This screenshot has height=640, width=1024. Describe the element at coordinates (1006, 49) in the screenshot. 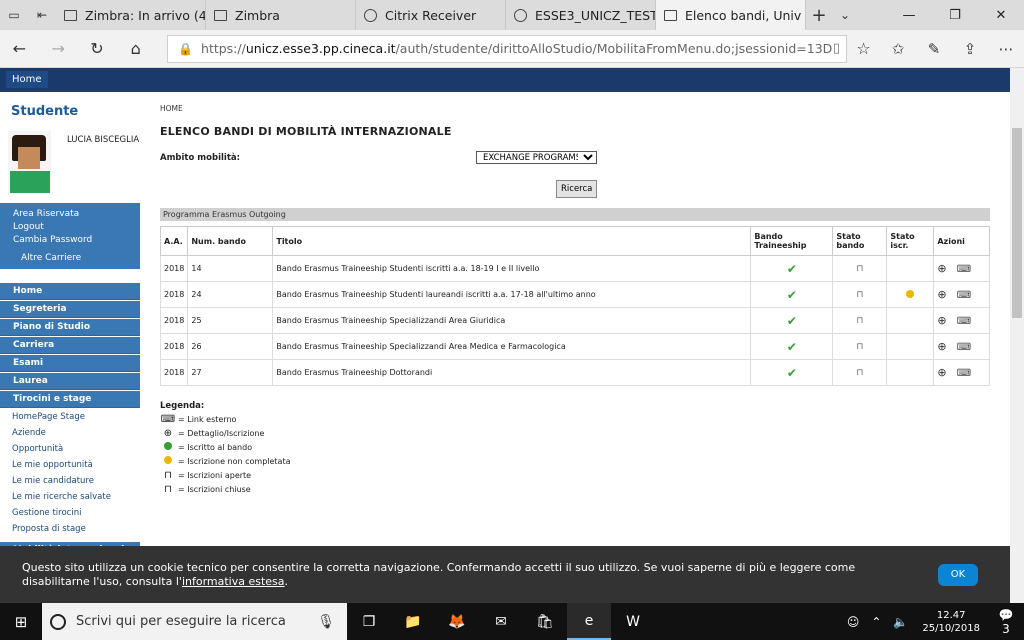

I see `more-icon: ⋯` at that location.